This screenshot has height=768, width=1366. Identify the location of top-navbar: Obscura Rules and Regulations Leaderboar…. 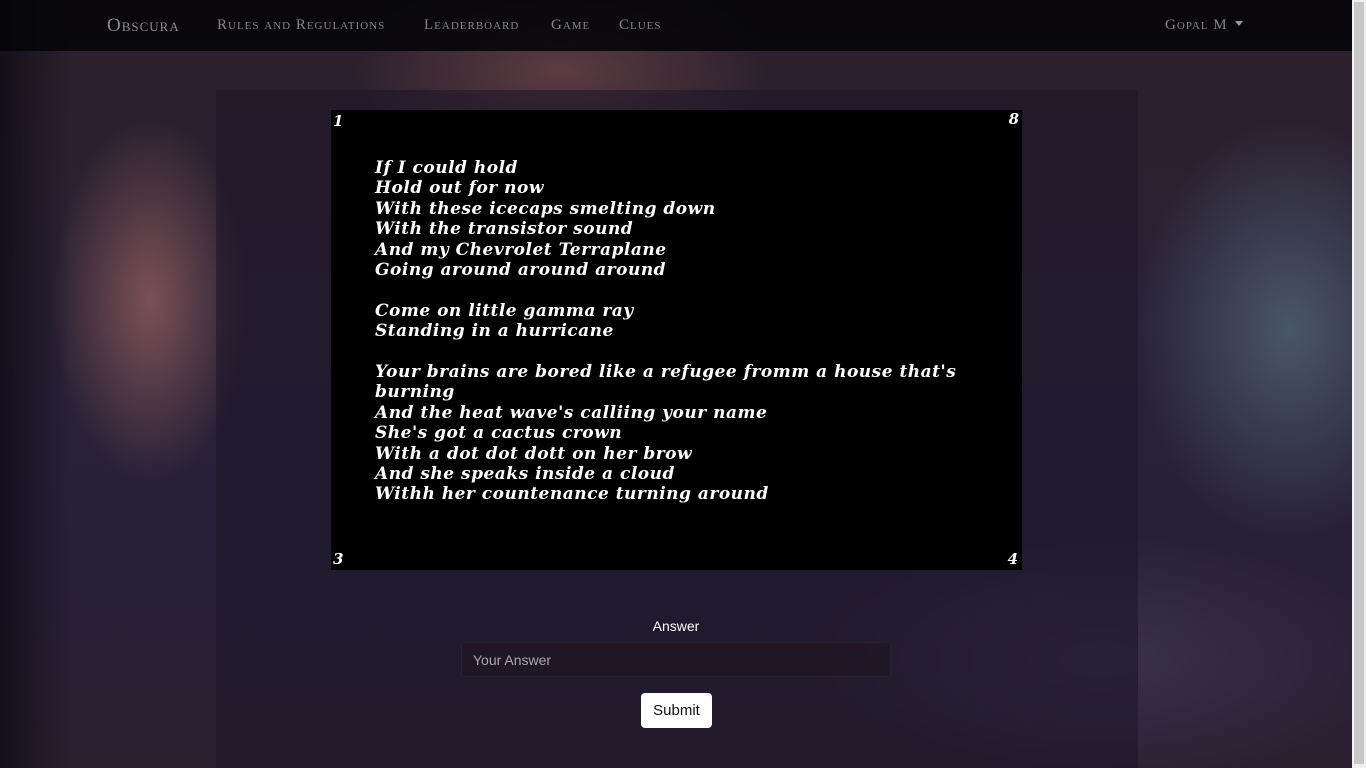
(676, 25).